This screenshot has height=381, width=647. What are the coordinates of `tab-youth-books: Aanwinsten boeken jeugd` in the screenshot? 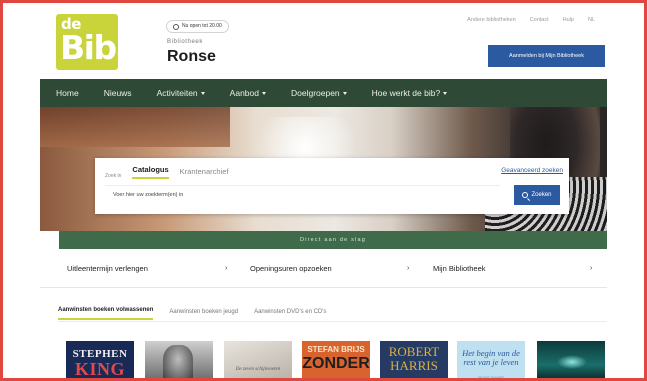 It's located at (203, 314).